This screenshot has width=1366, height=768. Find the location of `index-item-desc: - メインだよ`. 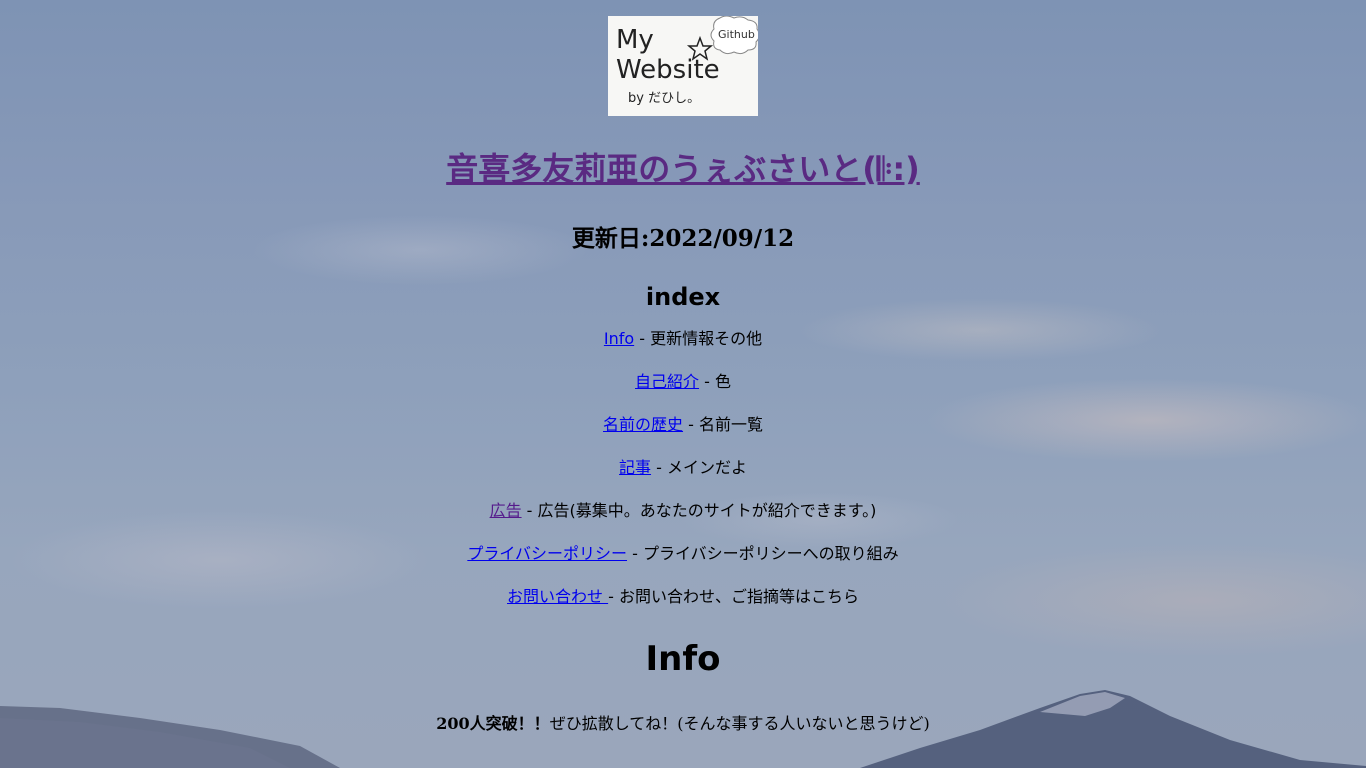

index-item-desc: - メインだよ is located at coordinates (699, 467).